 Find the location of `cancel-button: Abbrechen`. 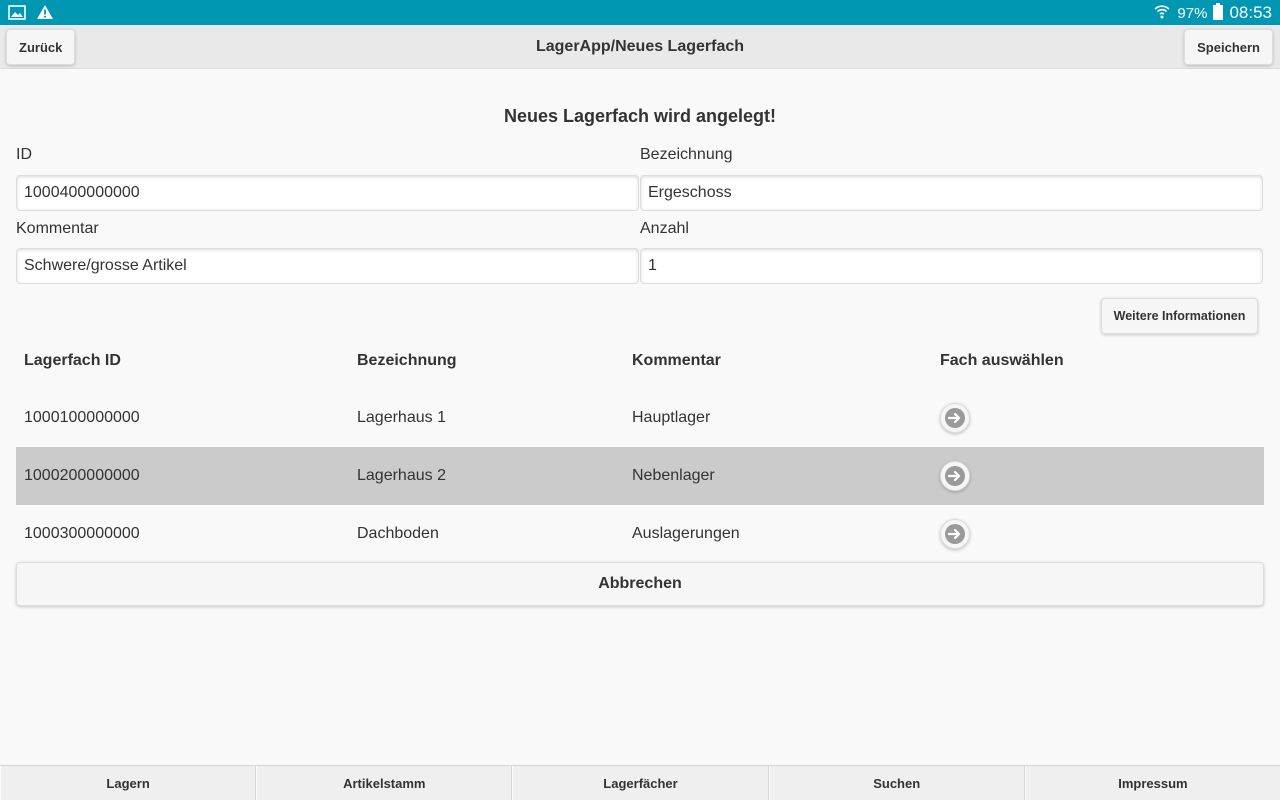

cancel-button: Abbrechen is located at coordinates (640, 584).